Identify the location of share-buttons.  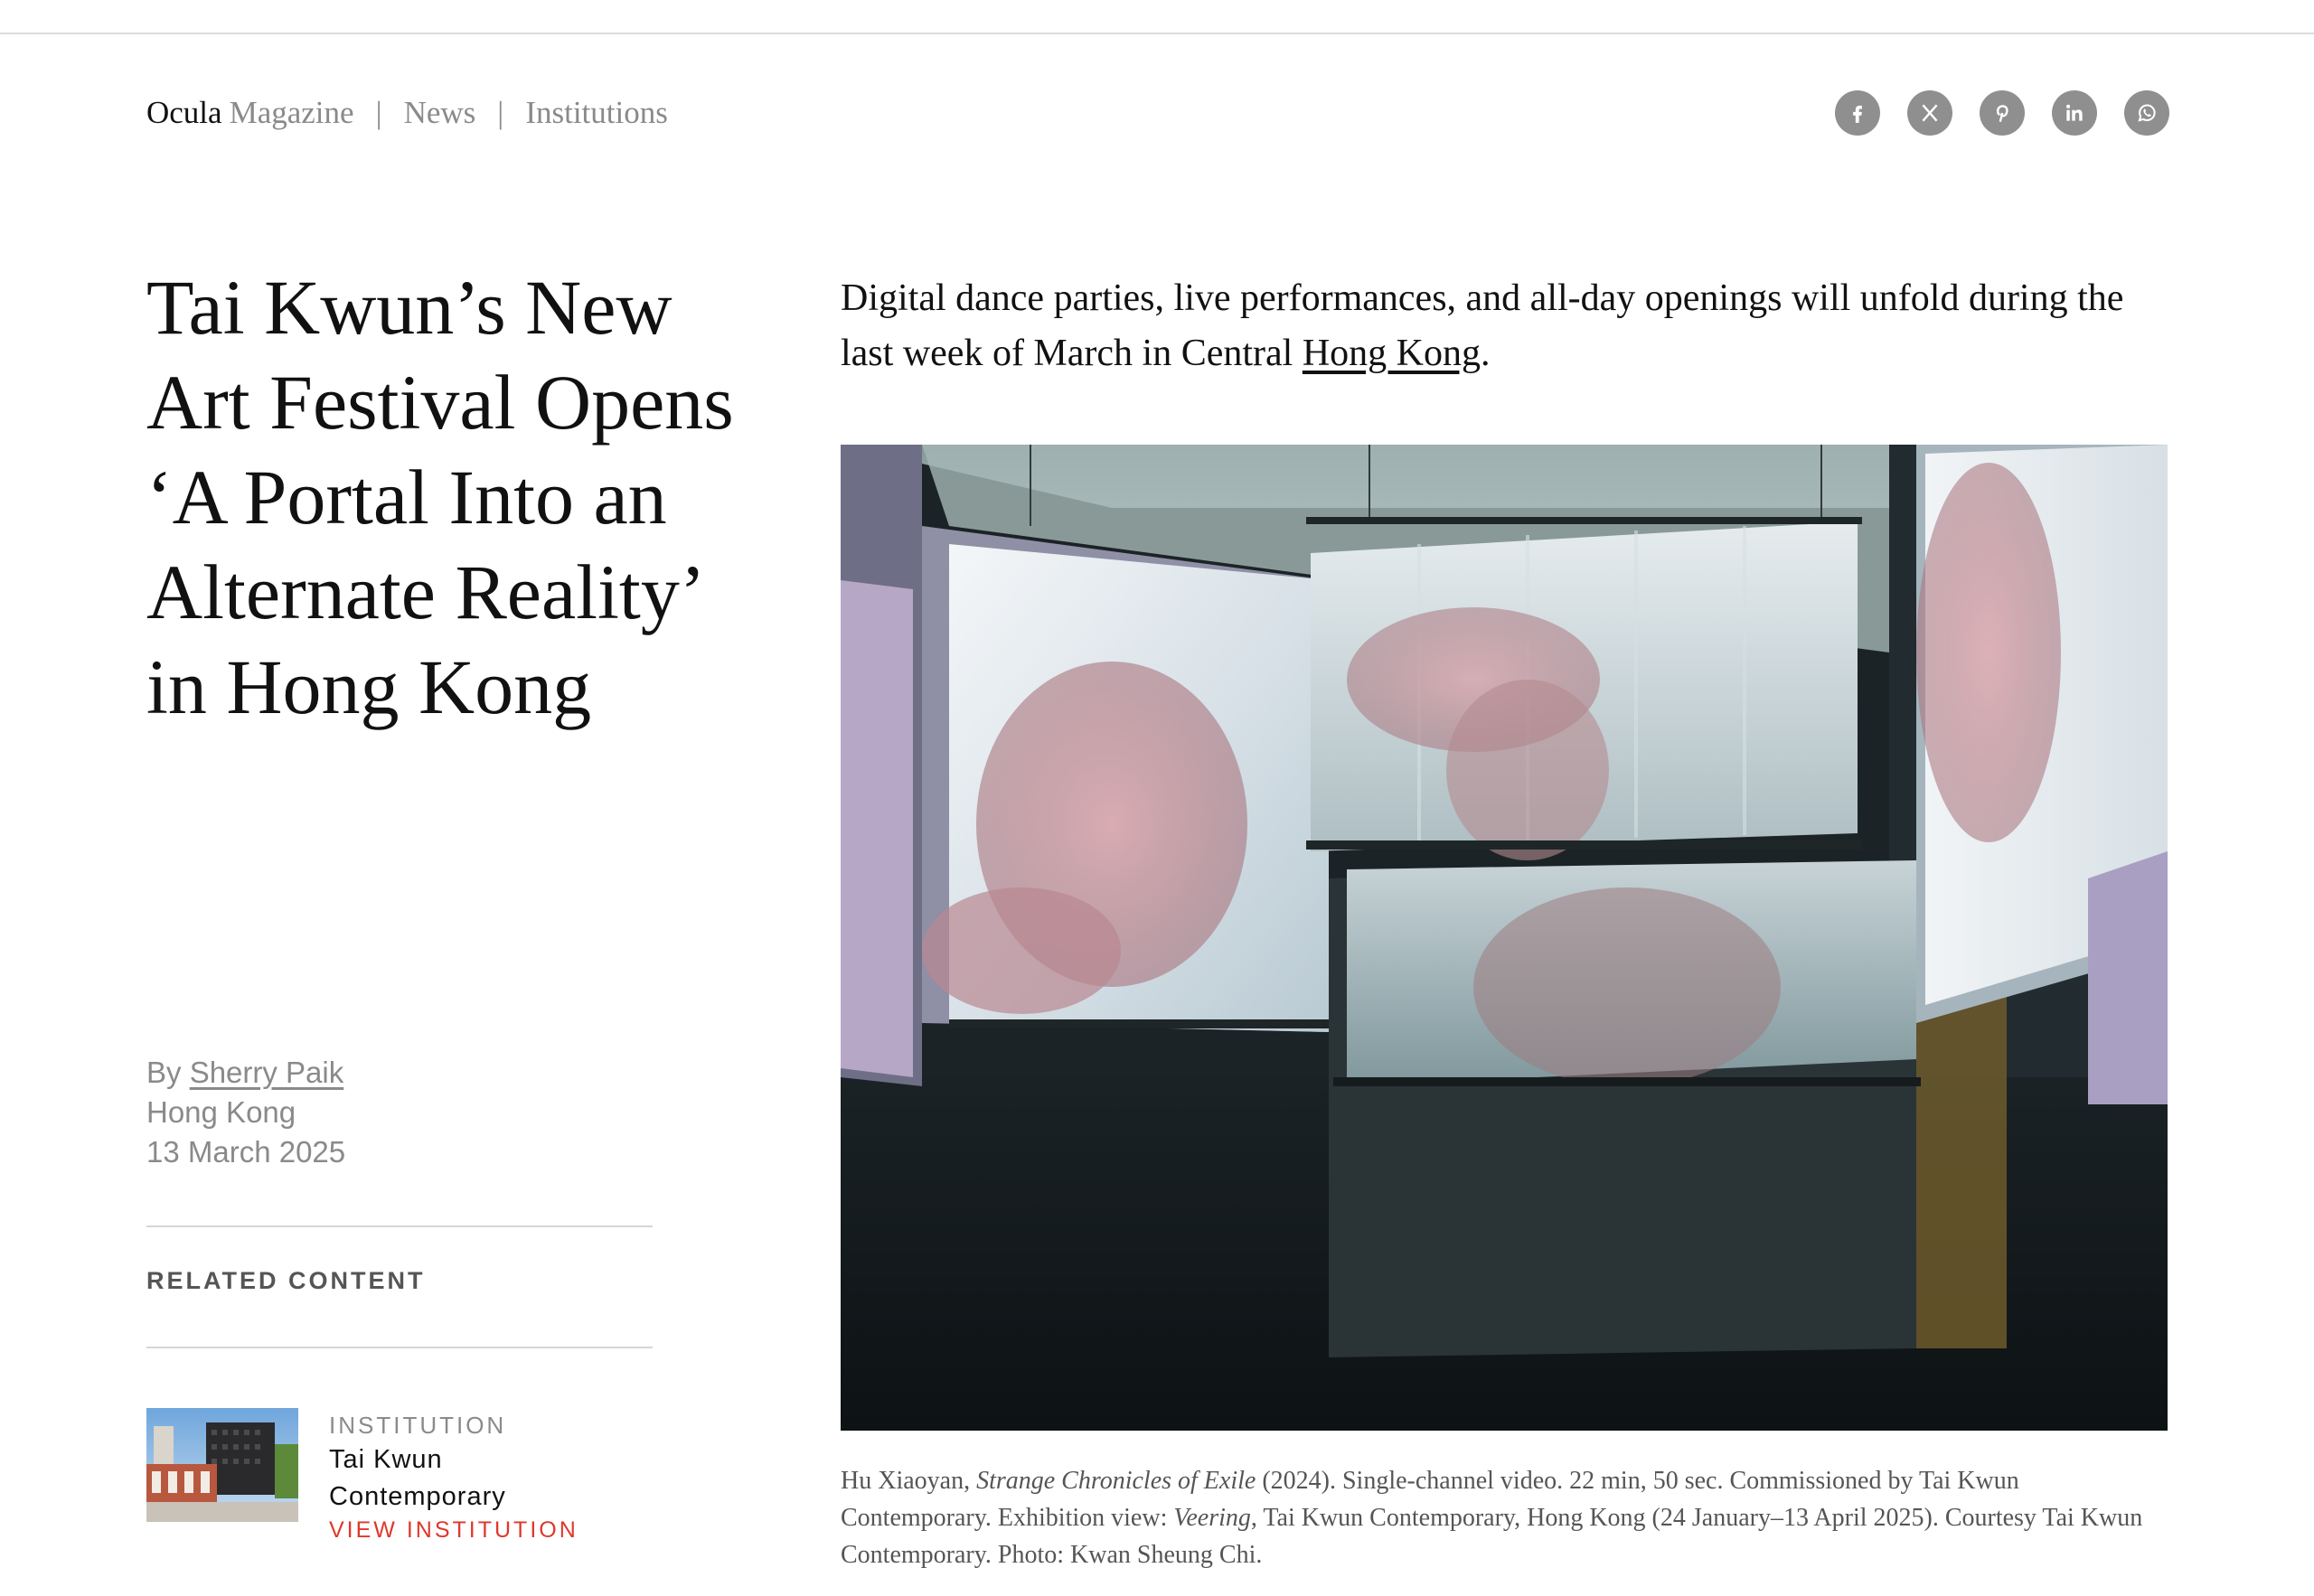
(2002, 113).